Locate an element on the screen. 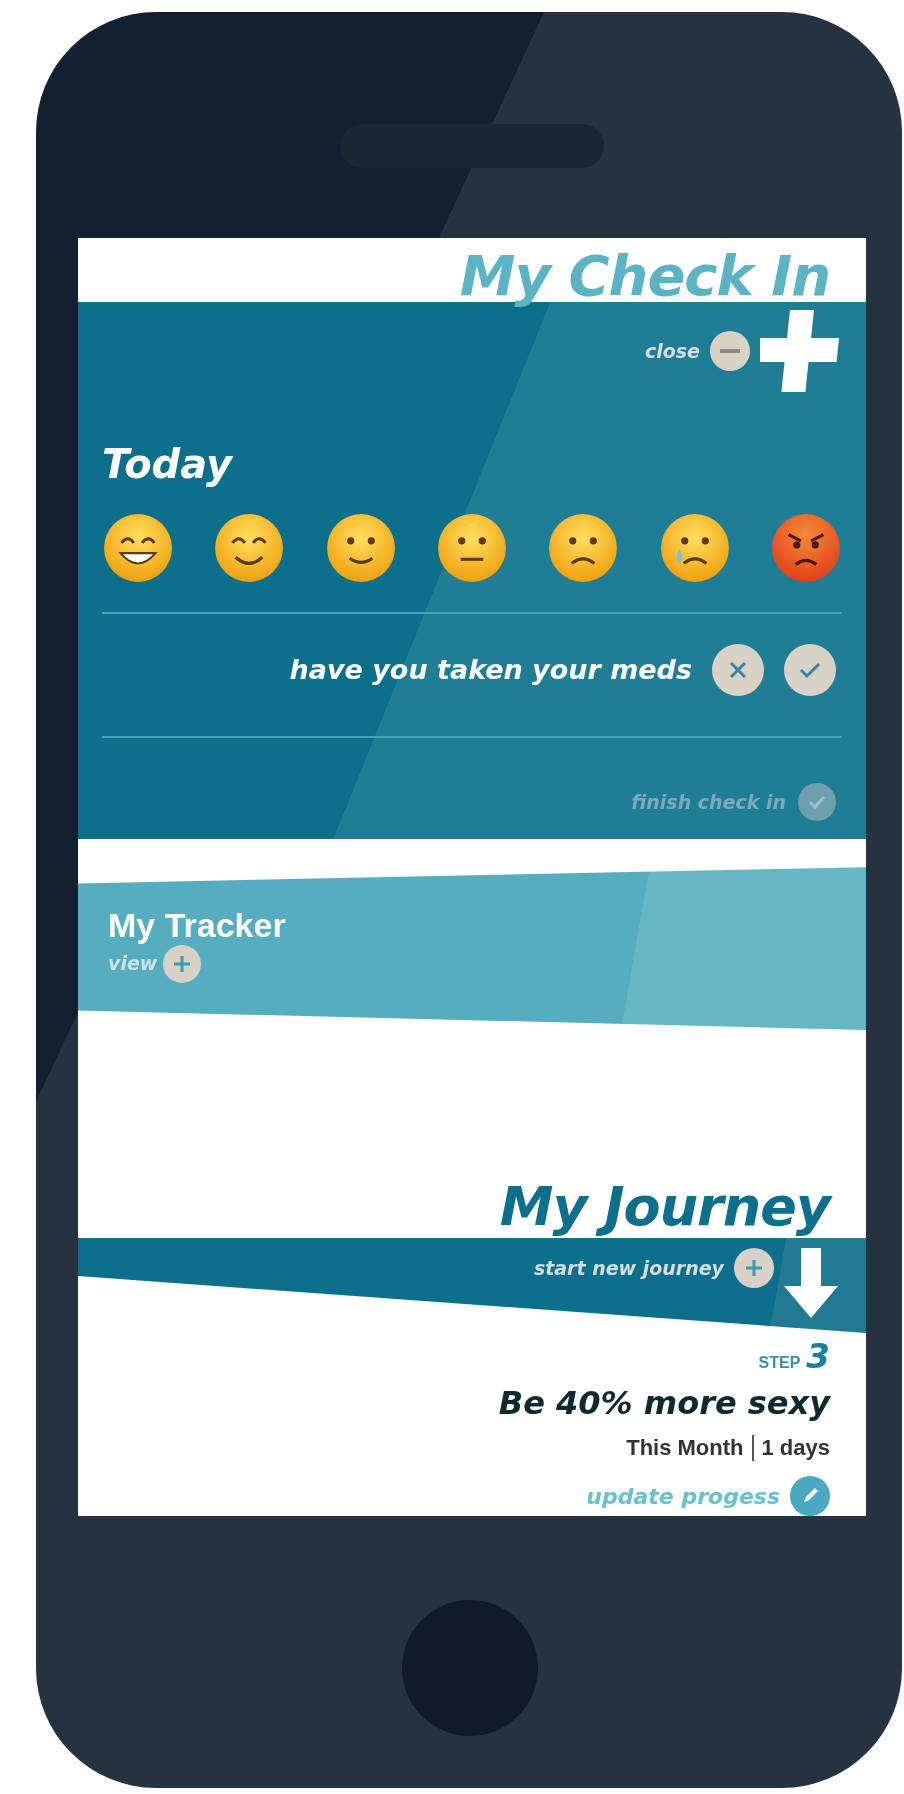 The height and width of the screenshot is (1794, 904). start-new-journey-label: start new journey is located at coordinates (628, 1268).